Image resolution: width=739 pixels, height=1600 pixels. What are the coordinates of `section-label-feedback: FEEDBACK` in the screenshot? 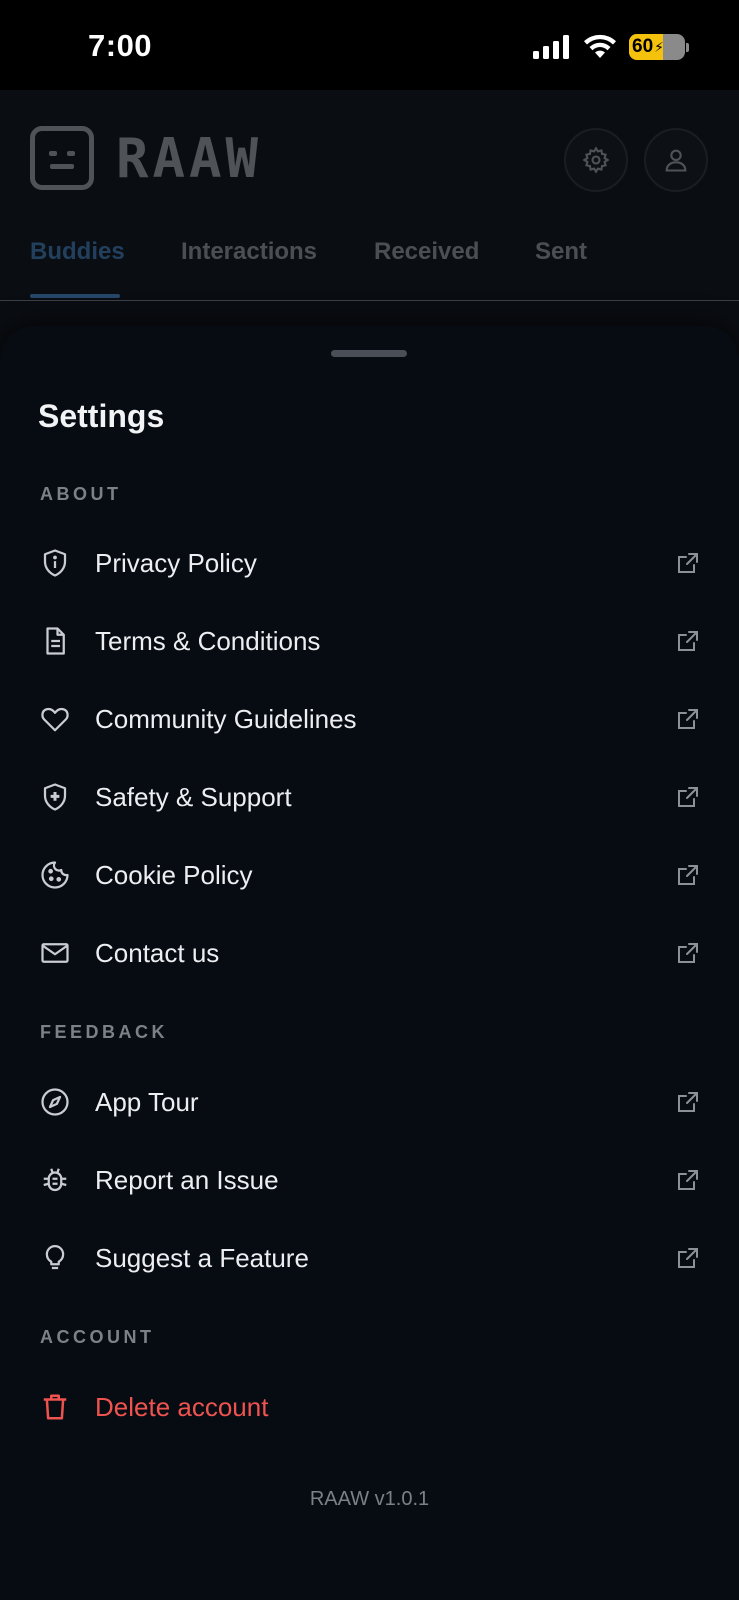 It's located at (104, 1032).